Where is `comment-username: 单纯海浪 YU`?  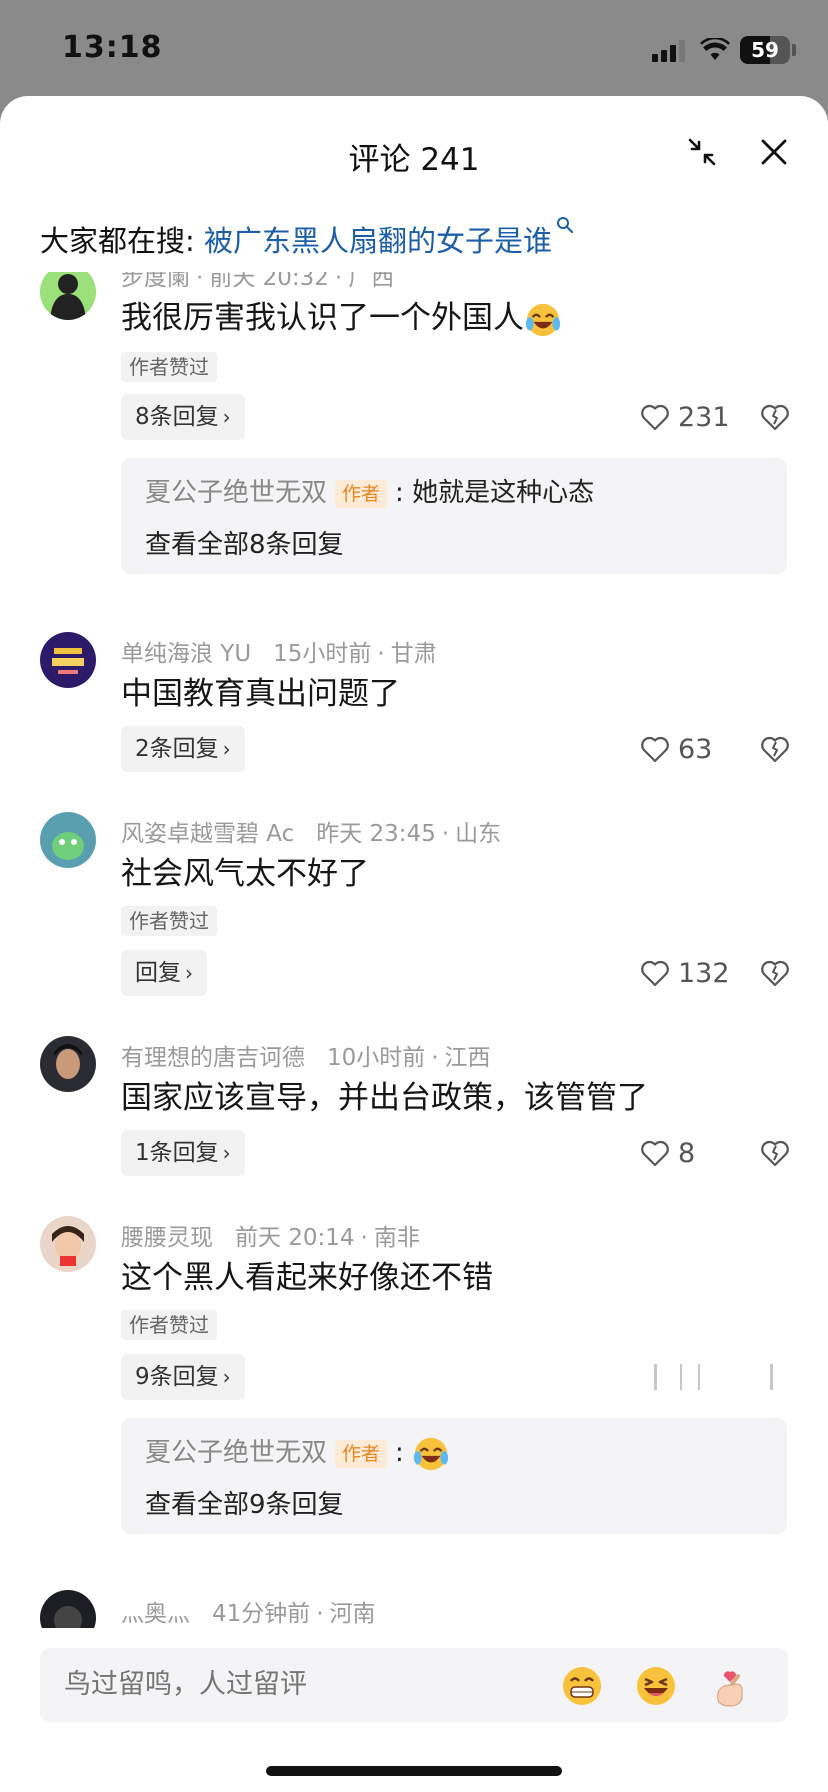 comment-username: 单纯海浪 YU is located at coordinates (186, 654).